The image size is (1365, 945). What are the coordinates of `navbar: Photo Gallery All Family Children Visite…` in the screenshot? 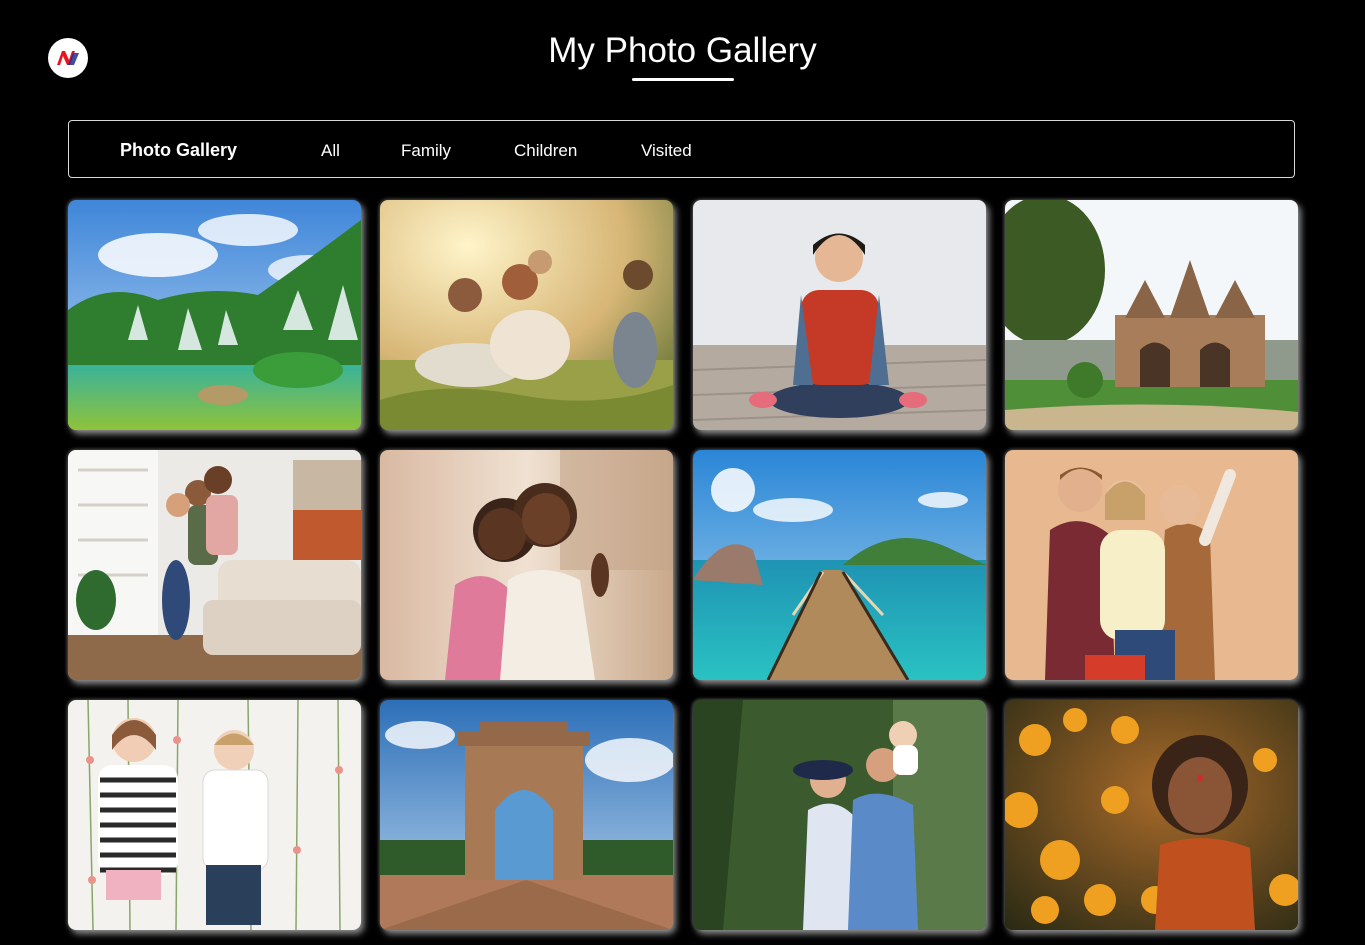 It's located at (681, 149).